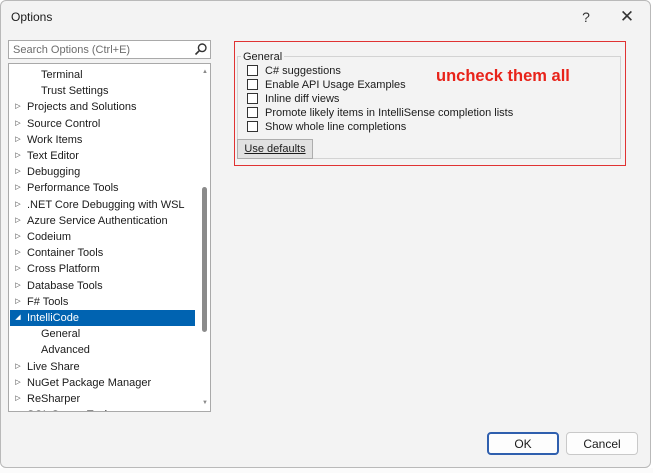 This screenshot has height=473, width=653. Describe the element at coordinates (102, 367) in the screenshot. I see `tree-item: ▷ Live Share` at that location.